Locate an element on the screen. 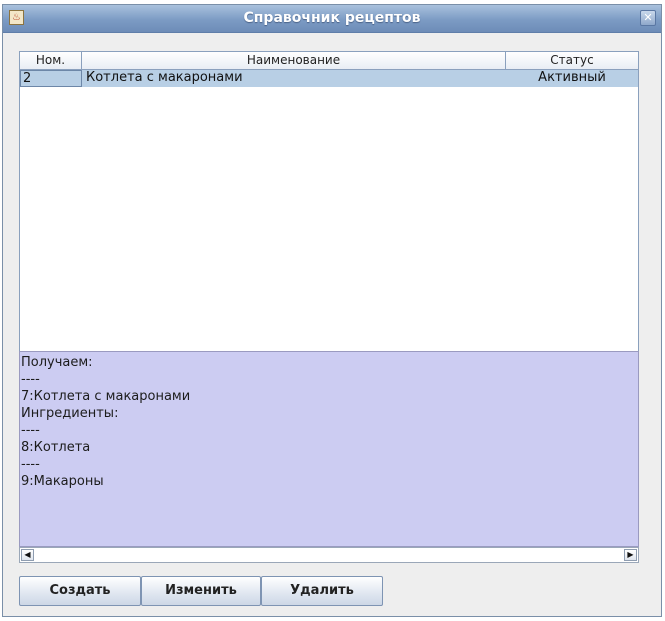 This screenshot has height=621, width=665. column-header-number: Ном. is located at coordinates (51, 61).